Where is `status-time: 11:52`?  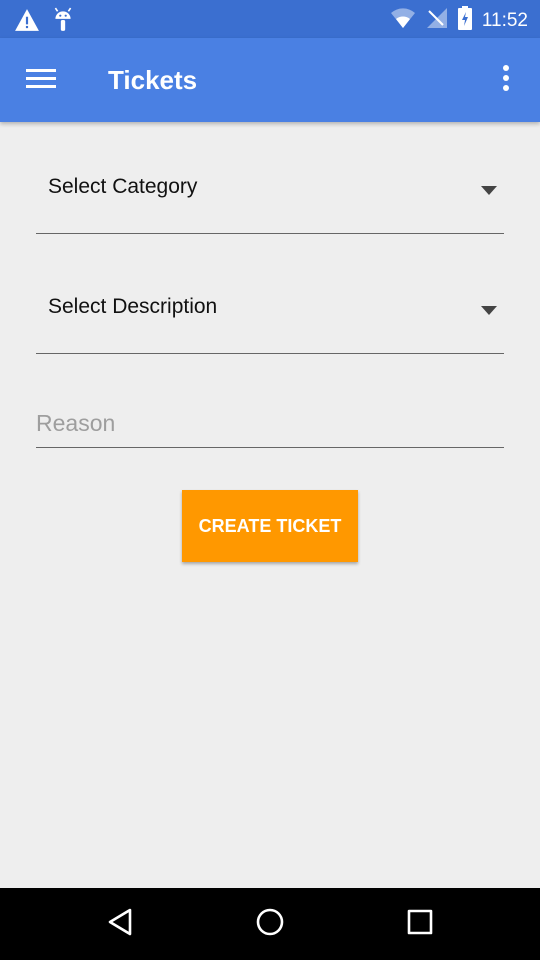
status-time: 11:52 is located at coordinates (504, 20).